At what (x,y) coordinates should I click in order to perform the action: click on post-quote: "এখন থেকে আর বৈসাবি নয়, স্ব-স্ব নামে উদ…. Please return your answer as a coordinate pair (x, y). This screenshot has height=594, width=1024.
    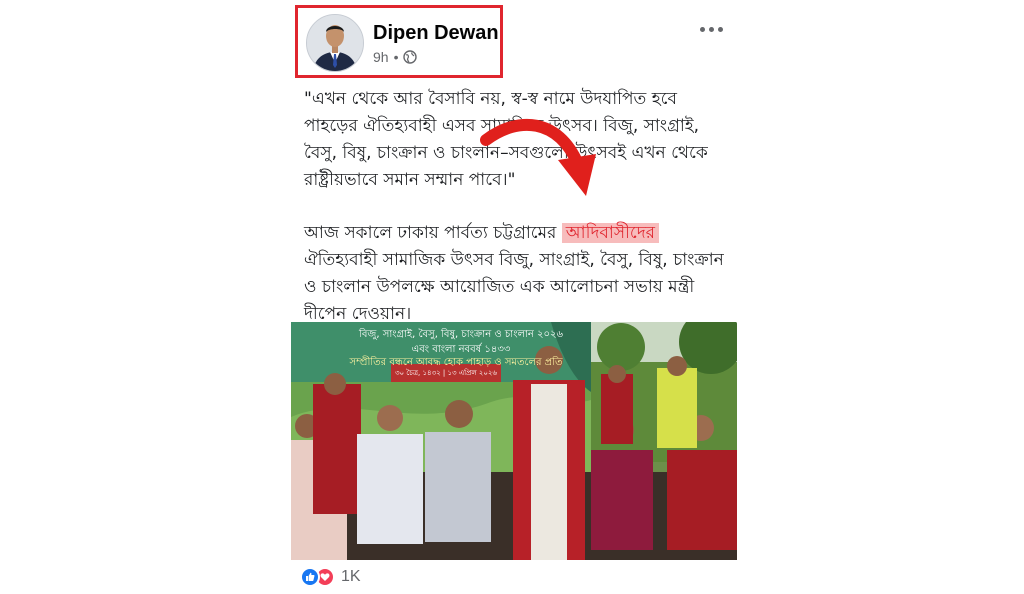
    Looking at the image, I should click on (506, 139).